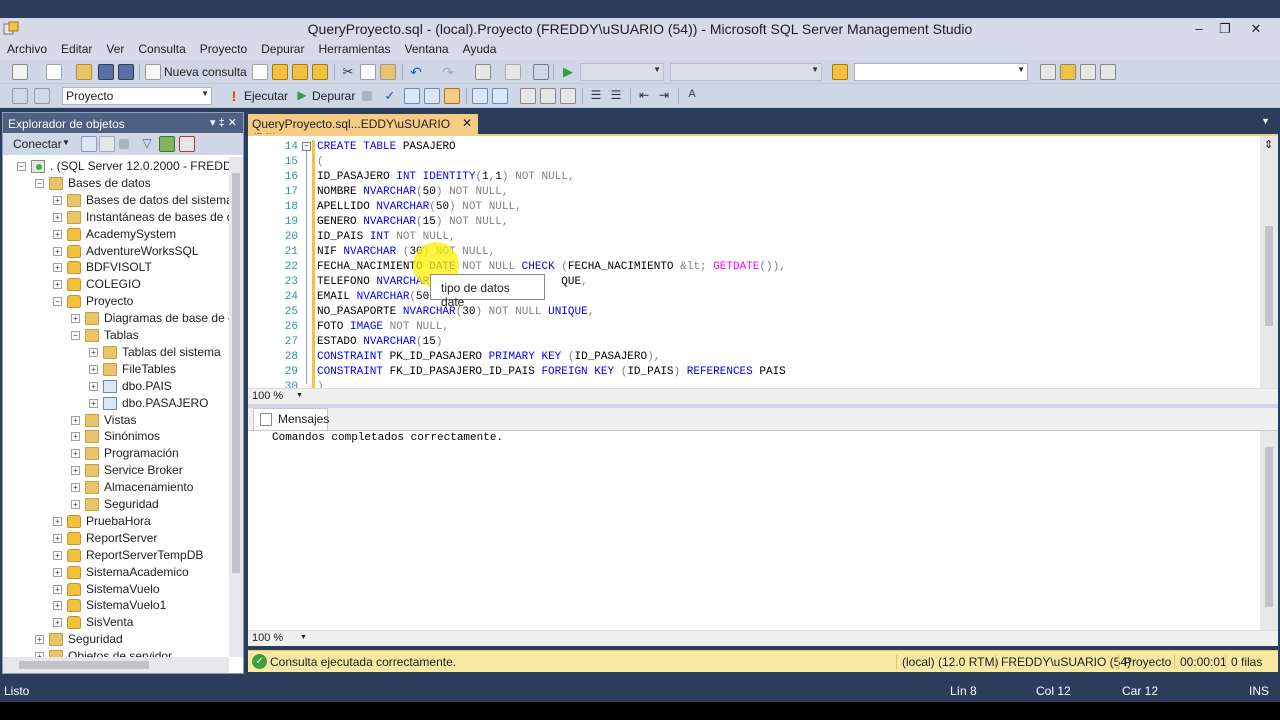 This screenshot has width=1280, height=720. Describe the element at coordinates (452, 96) in the screenshot. I see `intellisense-icon` at that location.